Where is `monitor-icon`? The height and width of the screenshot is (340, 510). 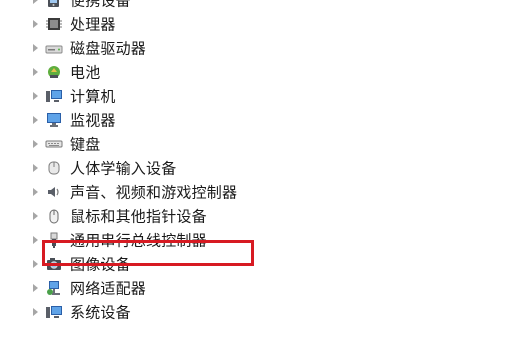 monitor-icon is located at coordinates (54, 120).